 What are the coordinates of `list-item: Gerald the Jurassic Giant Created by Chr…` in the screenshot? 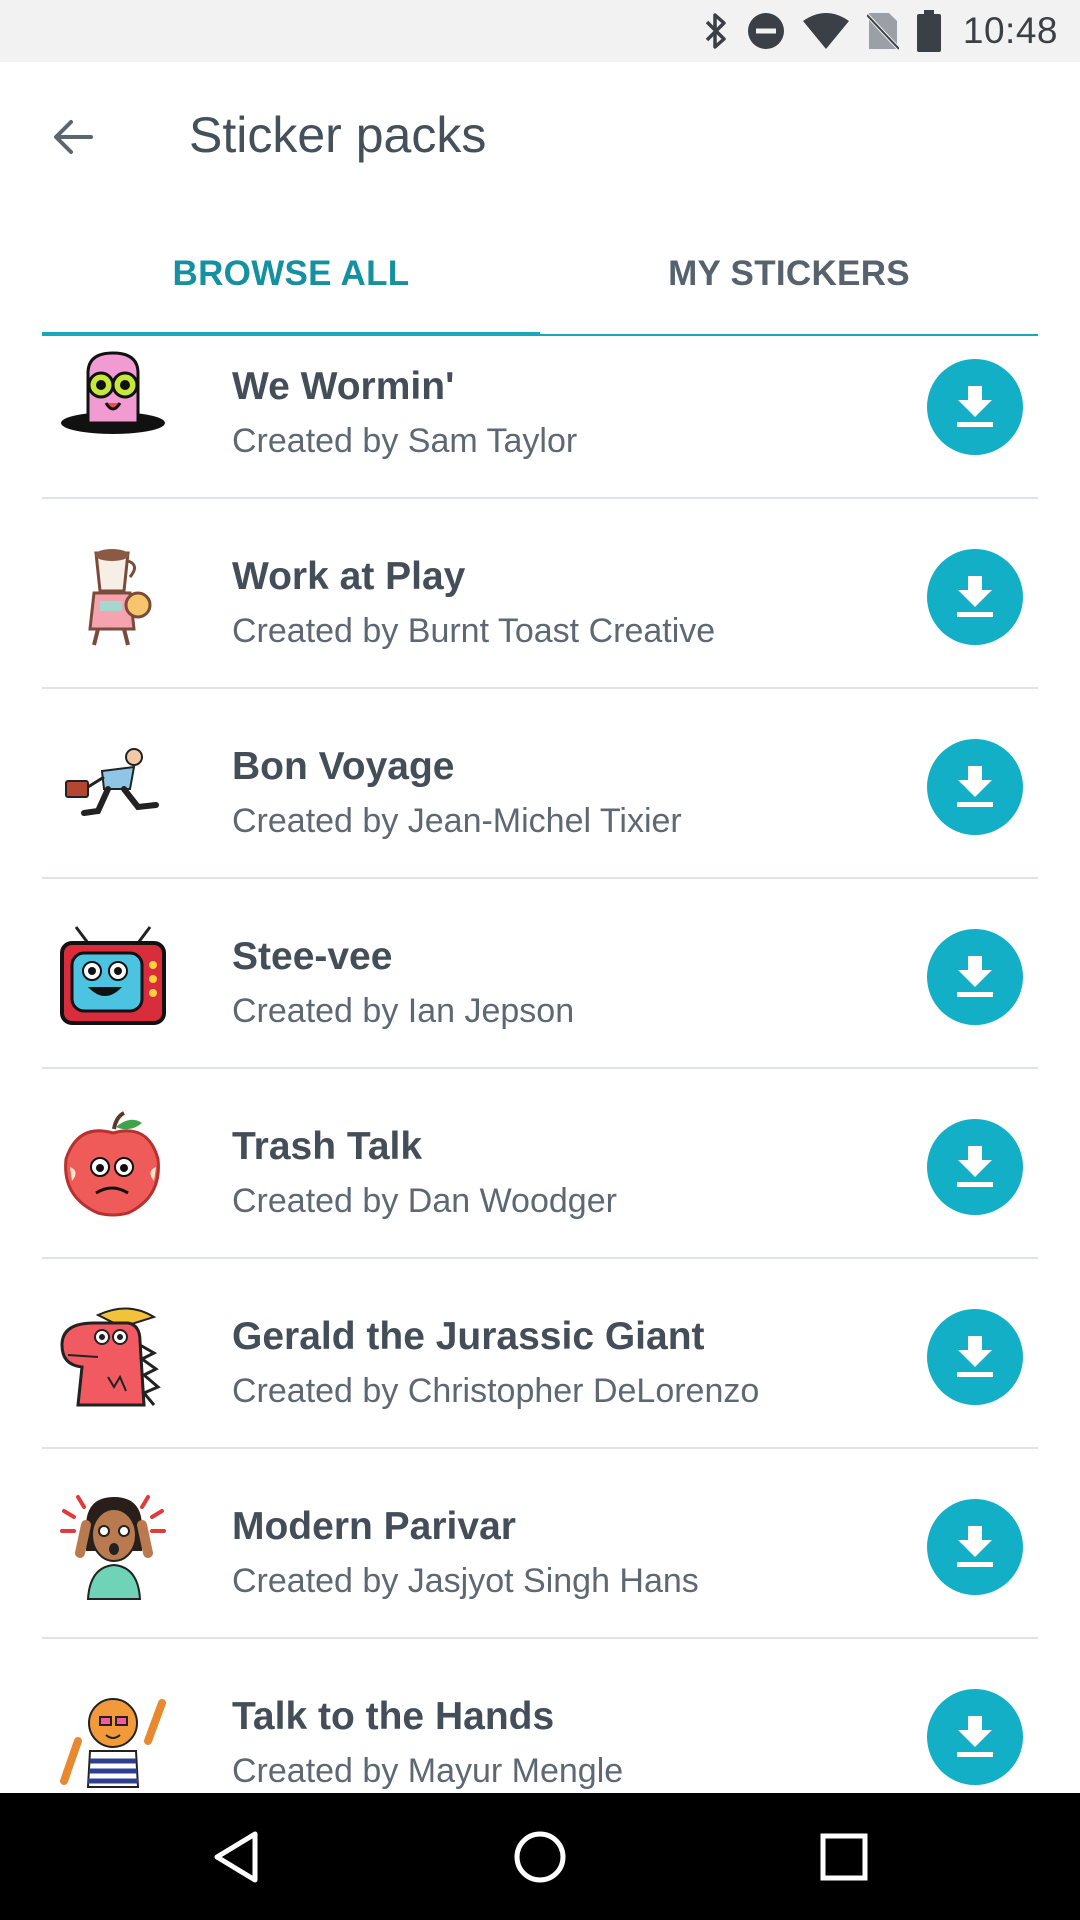 It's located at (540, 1354).